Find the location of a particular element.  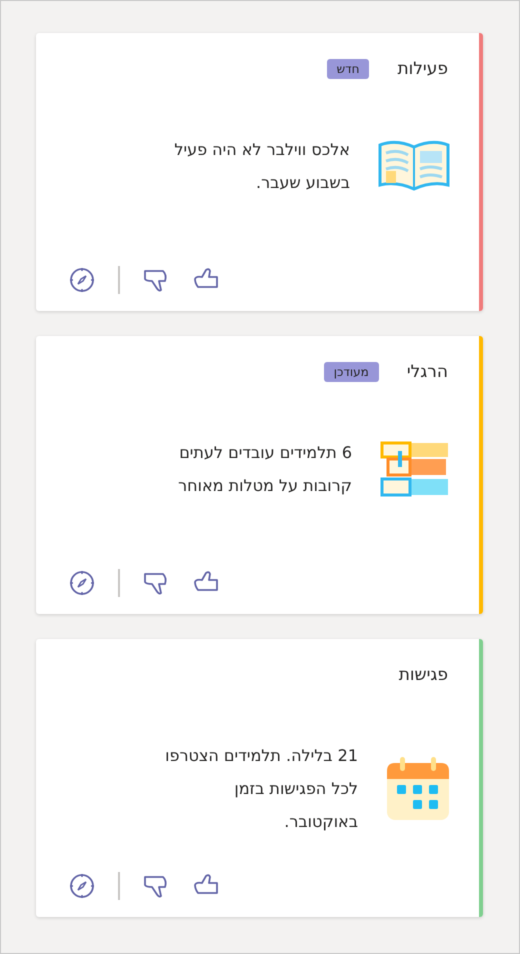

card-title: פגישות is located at coordinates (423, 675).